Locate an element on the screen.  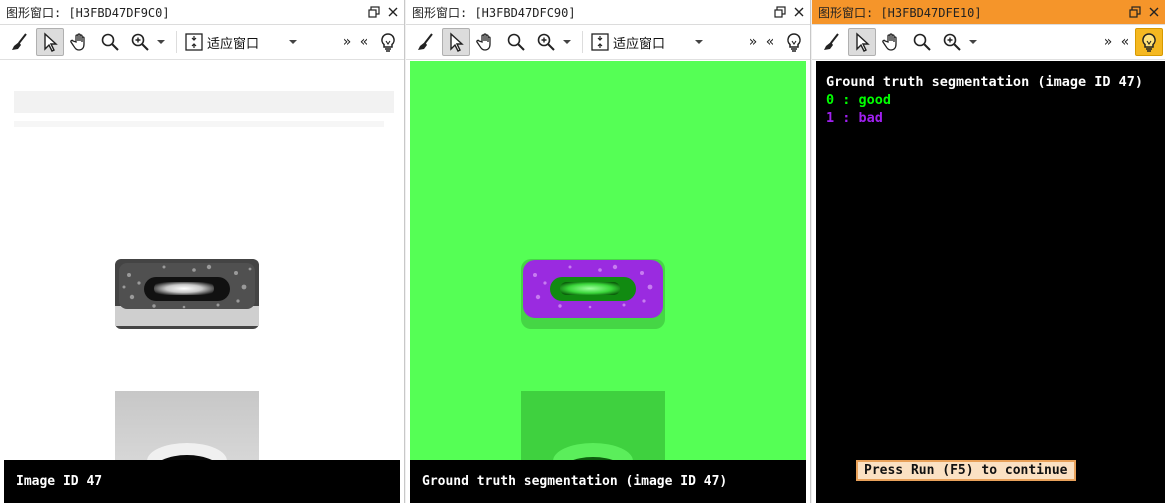
image-caption: Image ID 47 is located at coordinates (202, 481).